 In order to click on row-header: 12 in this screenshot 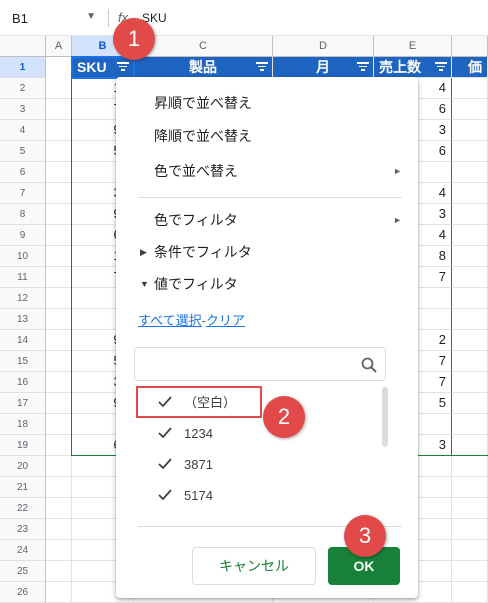, I will do `click(23, 298)`.